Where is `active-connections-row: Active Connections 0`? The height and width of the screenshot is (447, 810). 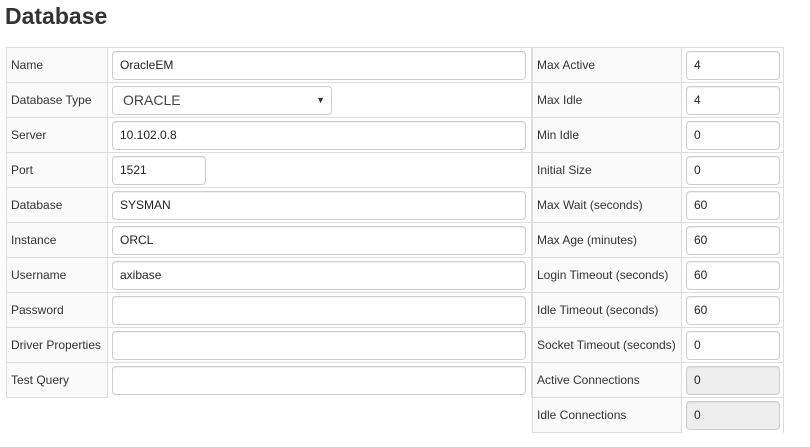
active-connections-row: Active Connections 0 is located at coordinates (658, 380).